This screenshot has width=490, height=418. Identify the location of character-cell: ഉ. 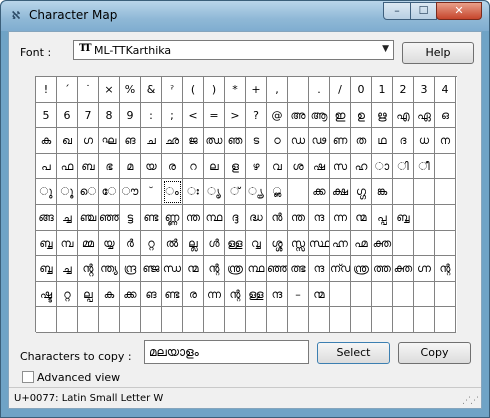
(361, 115).